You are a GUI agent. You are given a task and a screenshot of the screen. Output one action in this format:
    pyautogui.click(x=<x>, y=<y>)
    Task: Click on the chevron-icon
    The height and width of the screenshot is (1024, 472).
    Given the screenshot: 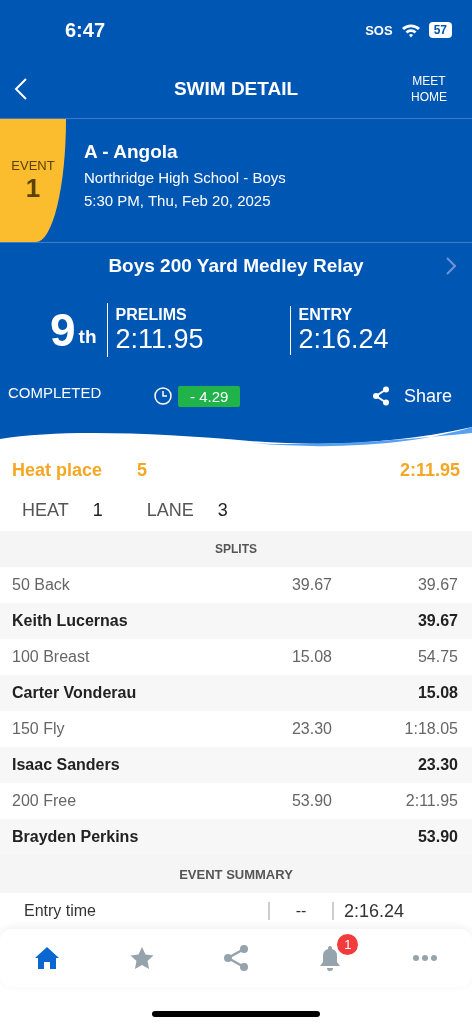 What is the action you would take?
    pyautogui.click(x=451, y=266)
    